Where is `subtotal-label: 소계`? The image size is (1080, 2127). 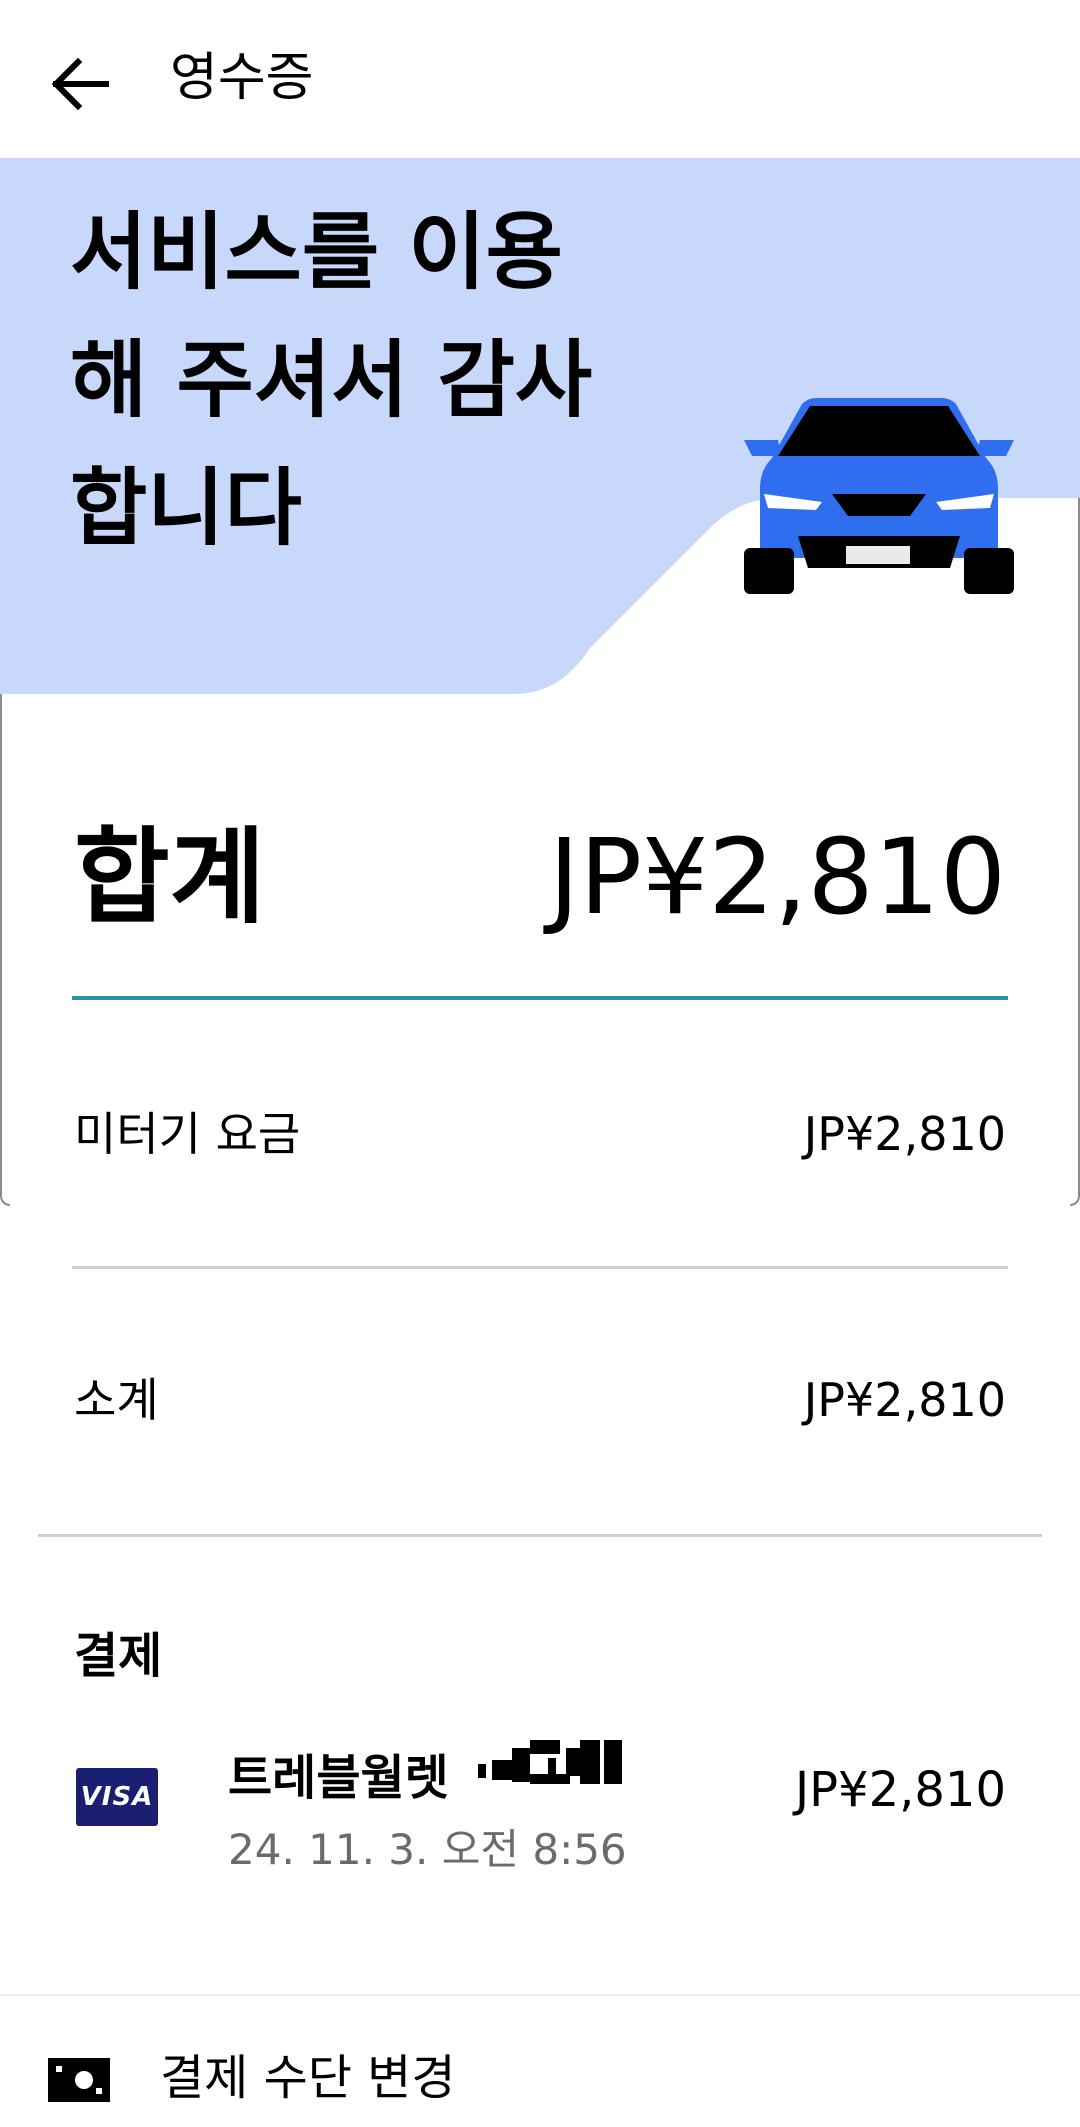 subtotal-label: 소계 is located at coordinates (116, 1400).